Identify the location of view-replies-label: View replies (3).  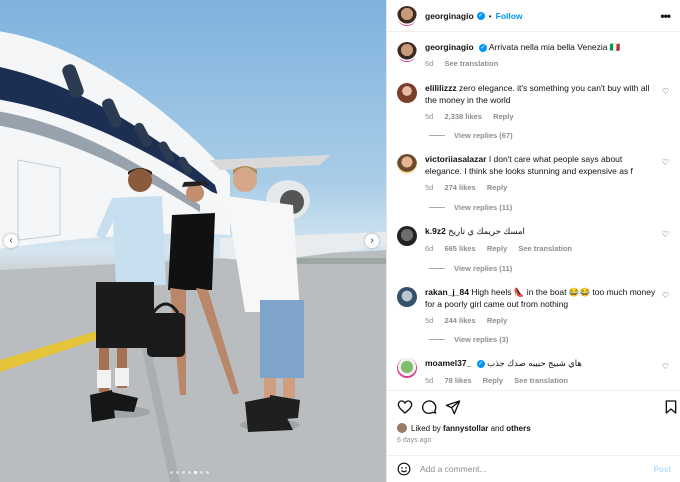
(481, 339).